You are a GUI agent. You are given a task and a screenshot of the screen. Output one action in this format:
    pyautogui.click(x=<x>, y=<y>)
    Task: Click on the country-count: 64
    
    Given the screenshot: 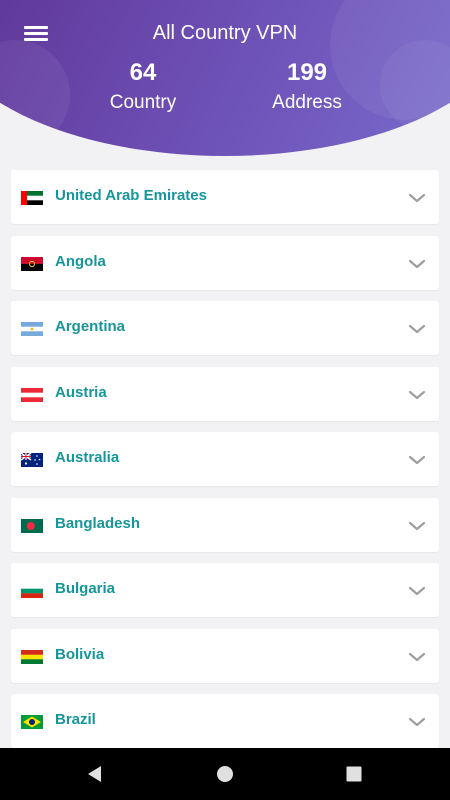 What is the action you would take?
    pyautogui.click(x=143, y=72)
    